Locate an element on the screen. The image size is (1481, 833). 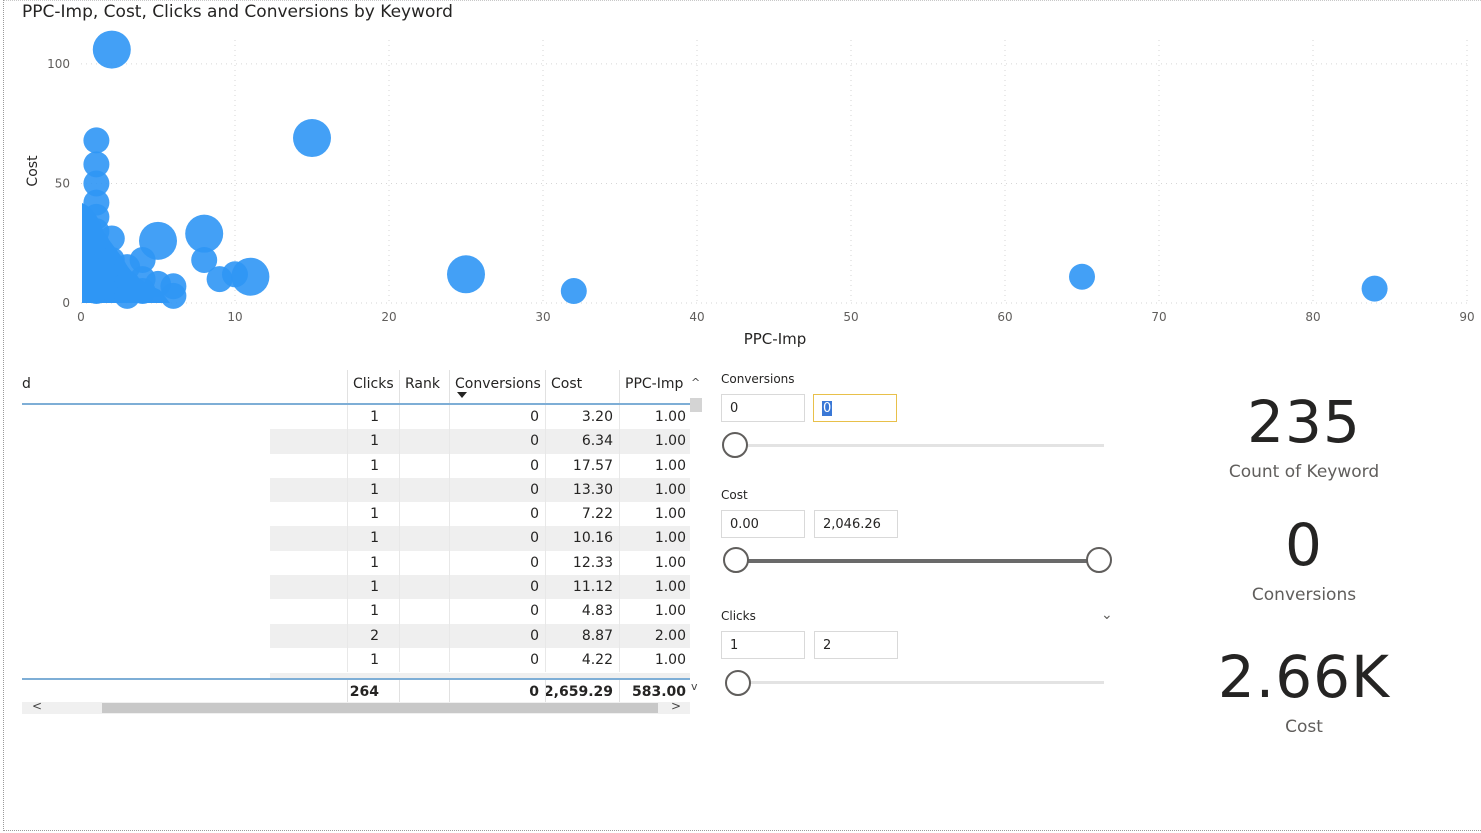
clicks-max-input: 2 is located at coordinates (856, 645).